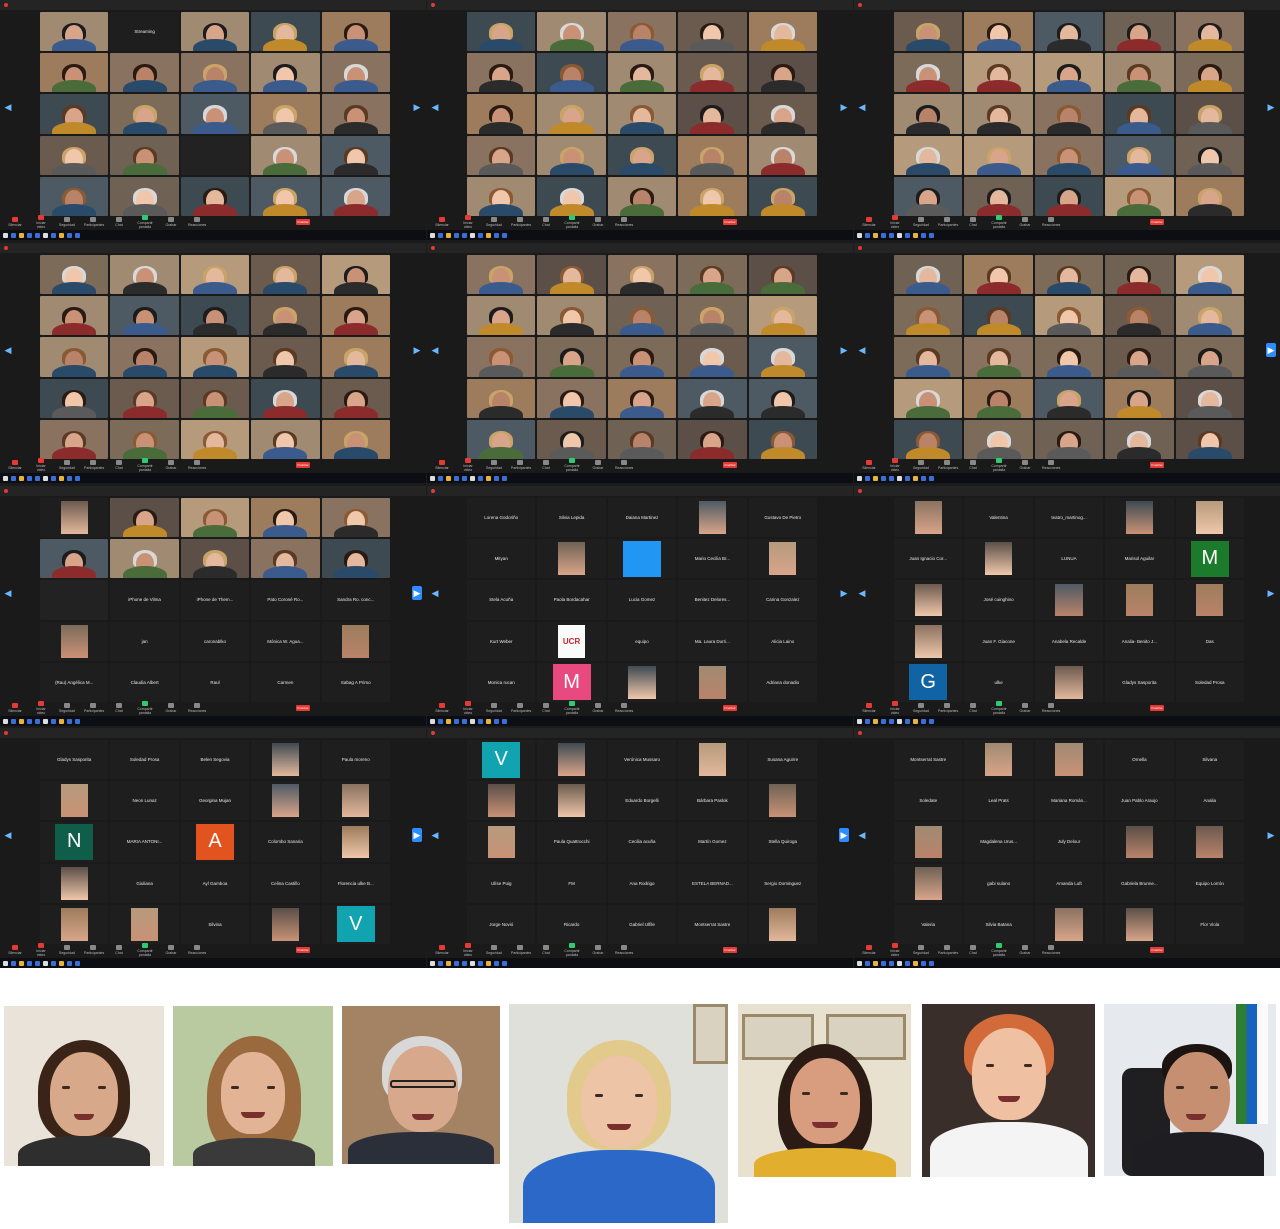 This screenshot has height=1229, width=1280. Describe the element at coordinates (501, 559) in the screenshot. I see `participant-name-tile: Mityan` at that location.